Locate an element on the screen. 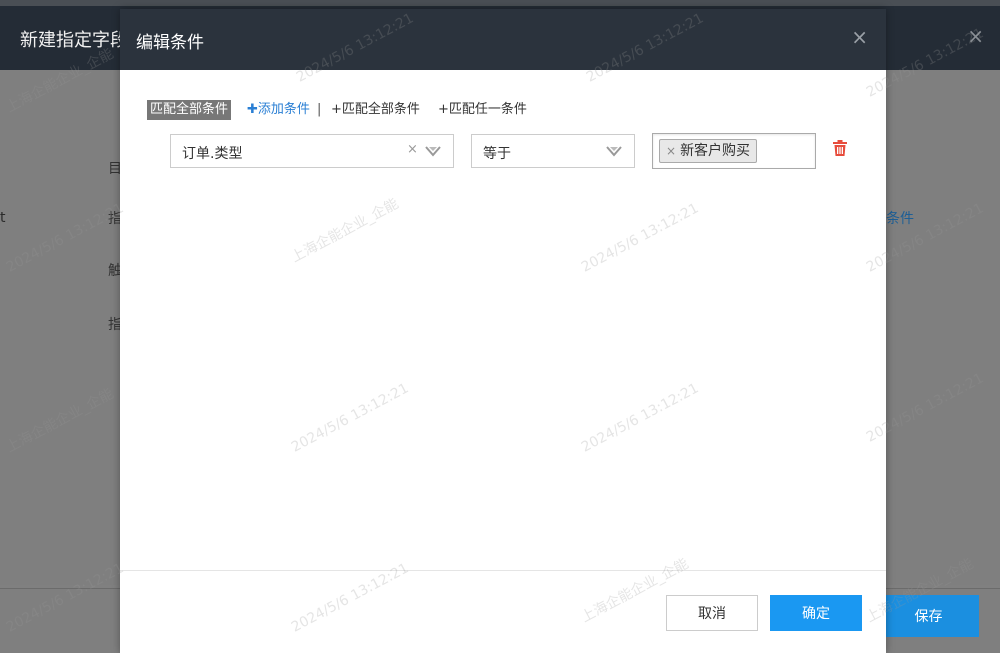 The width and height of the screenshot is (1000, 653). chip-remove-icon: × is located at coordinates (671, 151).